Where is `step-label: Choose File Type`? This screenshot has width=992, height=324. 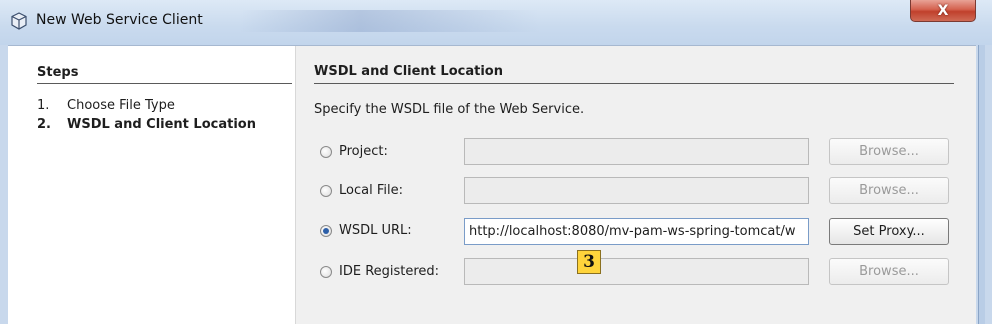
step-label: Choose File Type is located at coordinates (121, 105).